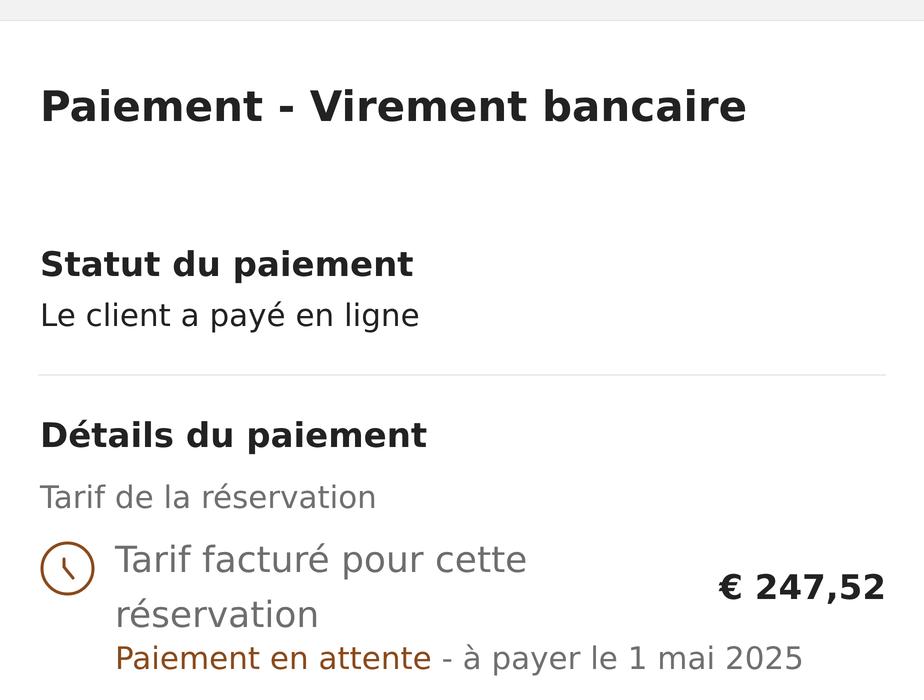 Image resolution: width=924 pixels, height=700 pixels. Describe the element at coordinates (230, 316) in the screenshot. I see `status-text: Le client a payé en ligne` at that location.